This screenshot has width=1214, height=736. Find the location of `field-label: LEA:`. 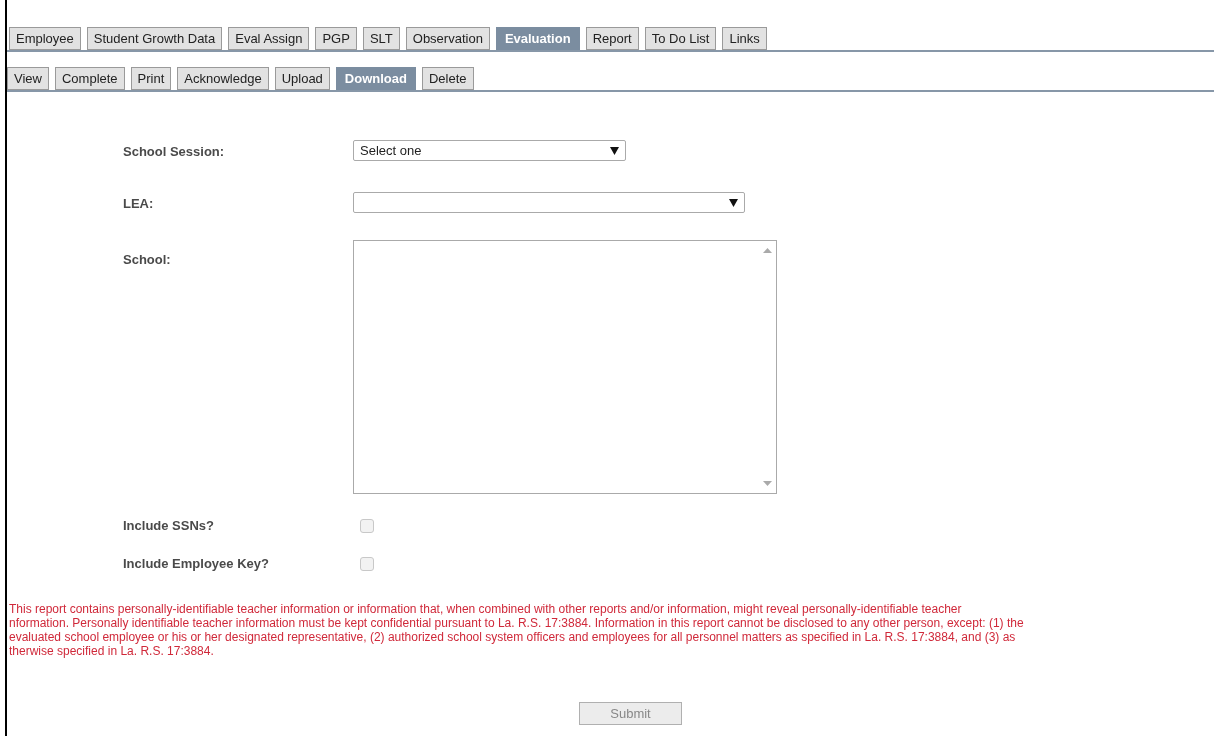

field-label: LEA: is located at coordinates (139, 204).